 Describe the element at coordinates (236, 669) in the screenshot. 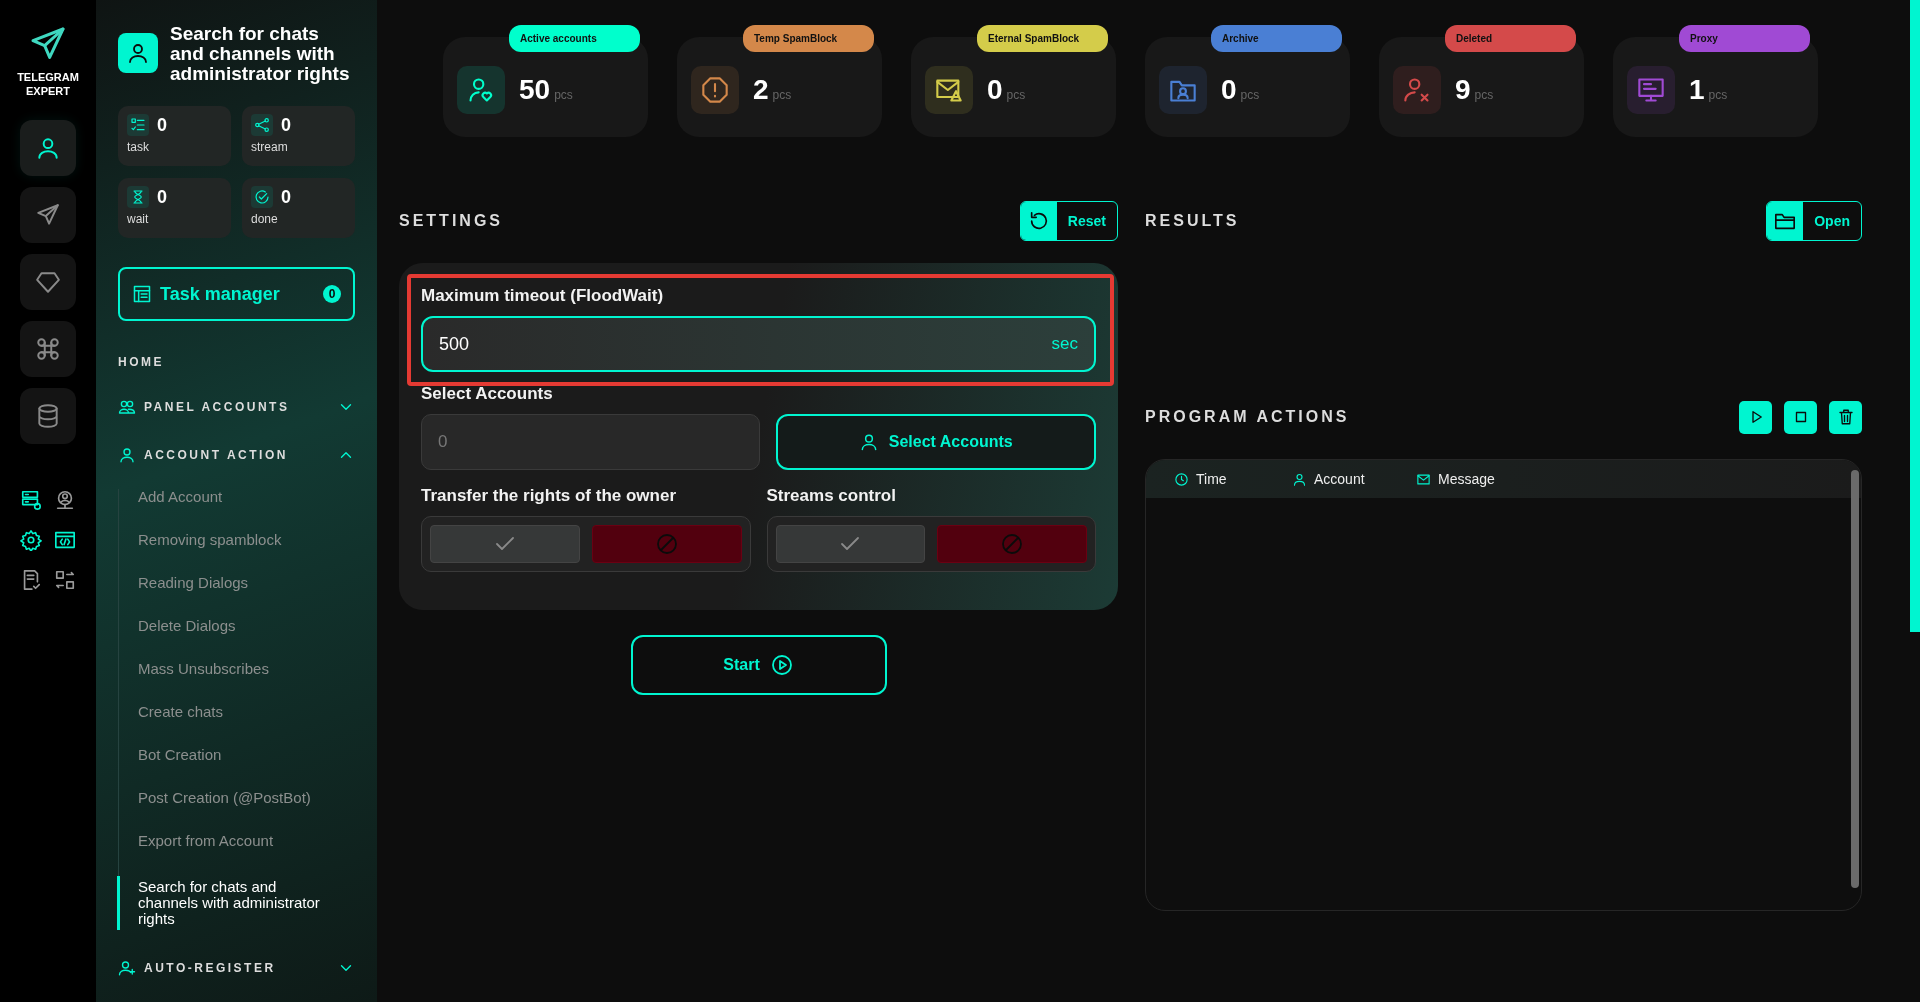

I see `nav-item: Mass Unsubscribes` at that location.